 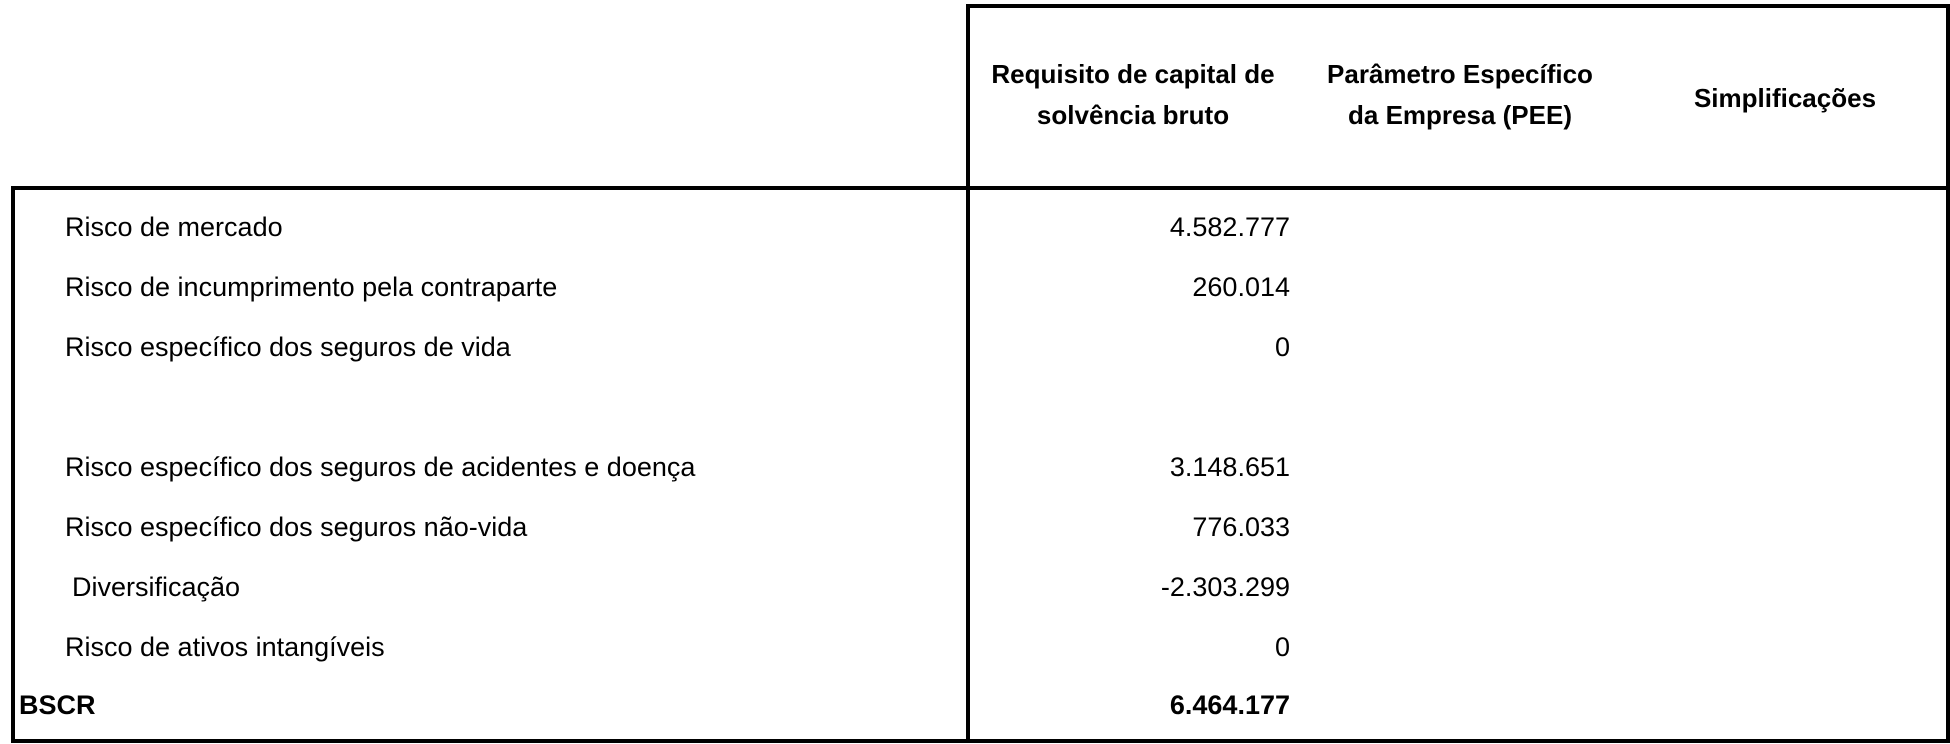 What do you see at coordinates (174, 227) in the screenshot?
I see `row-label: Risco de mercado` at bounding box center [174, 227].